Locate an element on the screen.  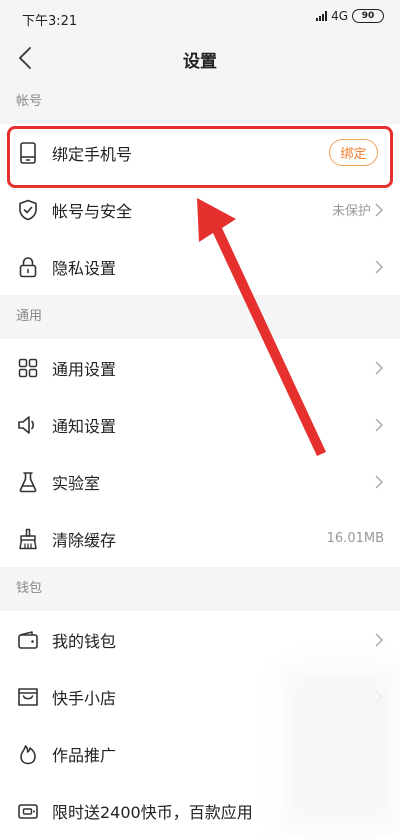
section-header-wallet: 钱包 is located at coordinates (200, 589).